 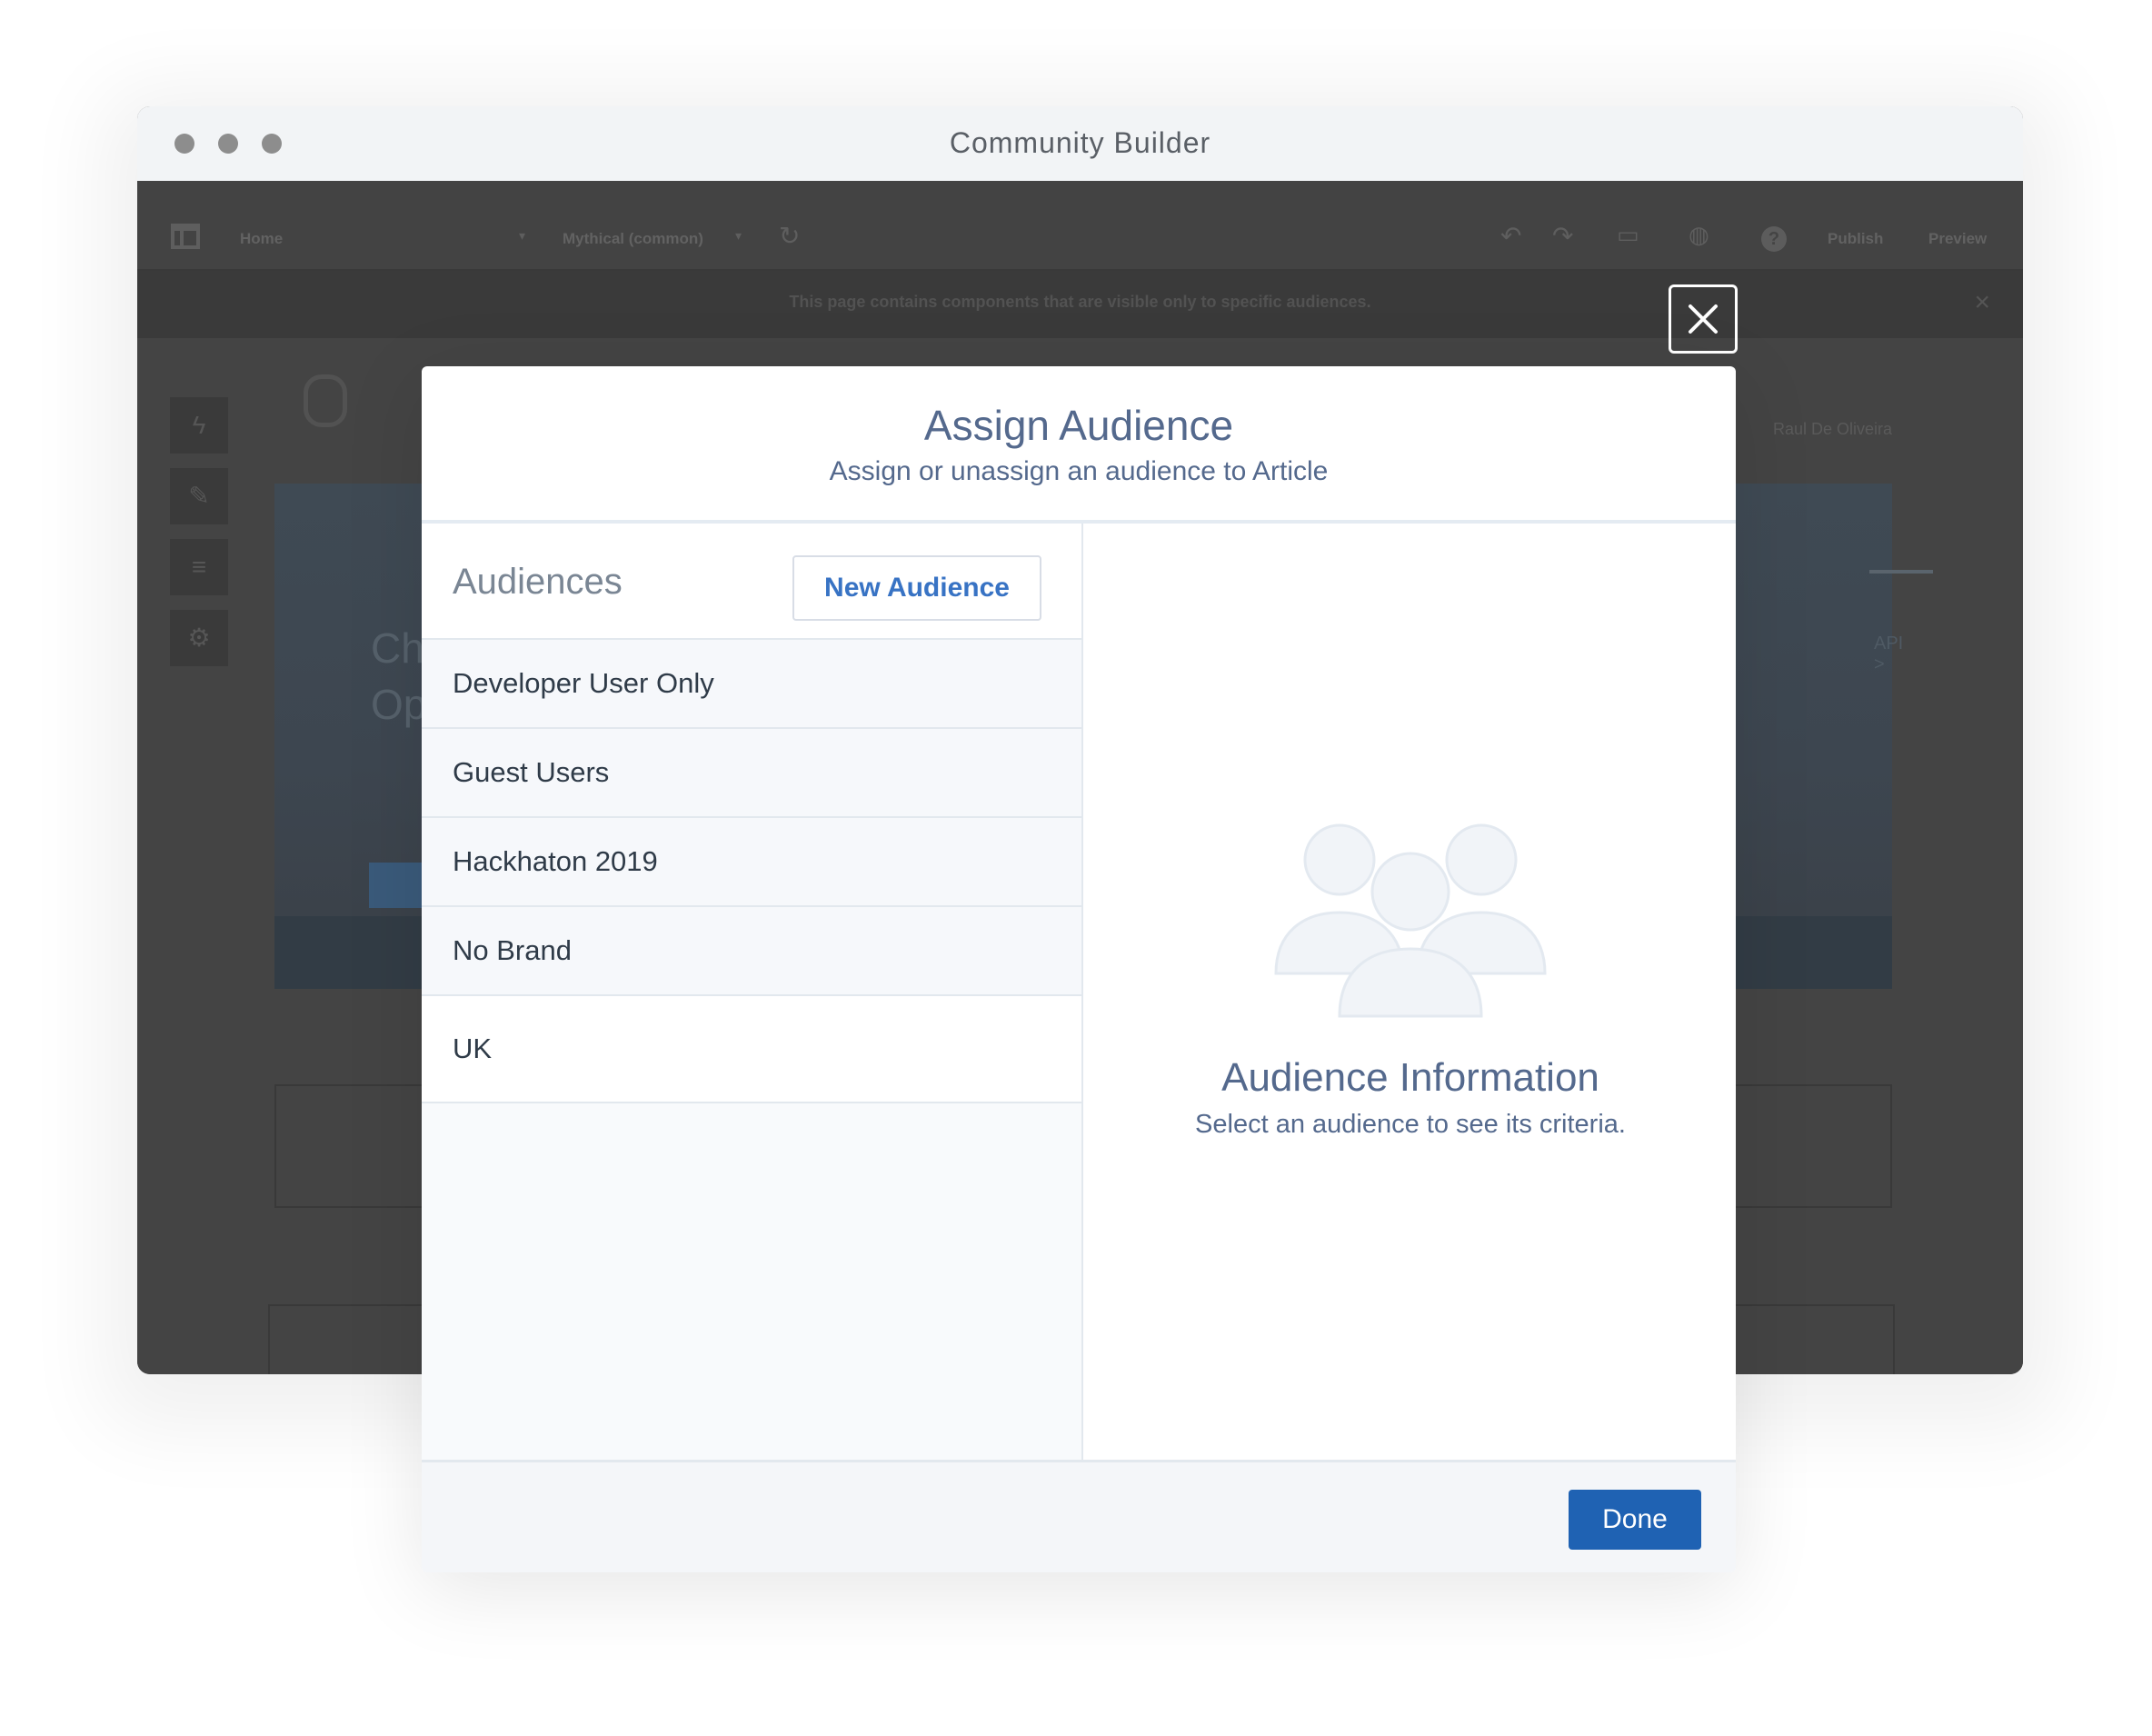 What do you see at coordinates (199, 638) in the screenshot?
I see `gear-icon: ⚙` at bounding box center [199, 638].